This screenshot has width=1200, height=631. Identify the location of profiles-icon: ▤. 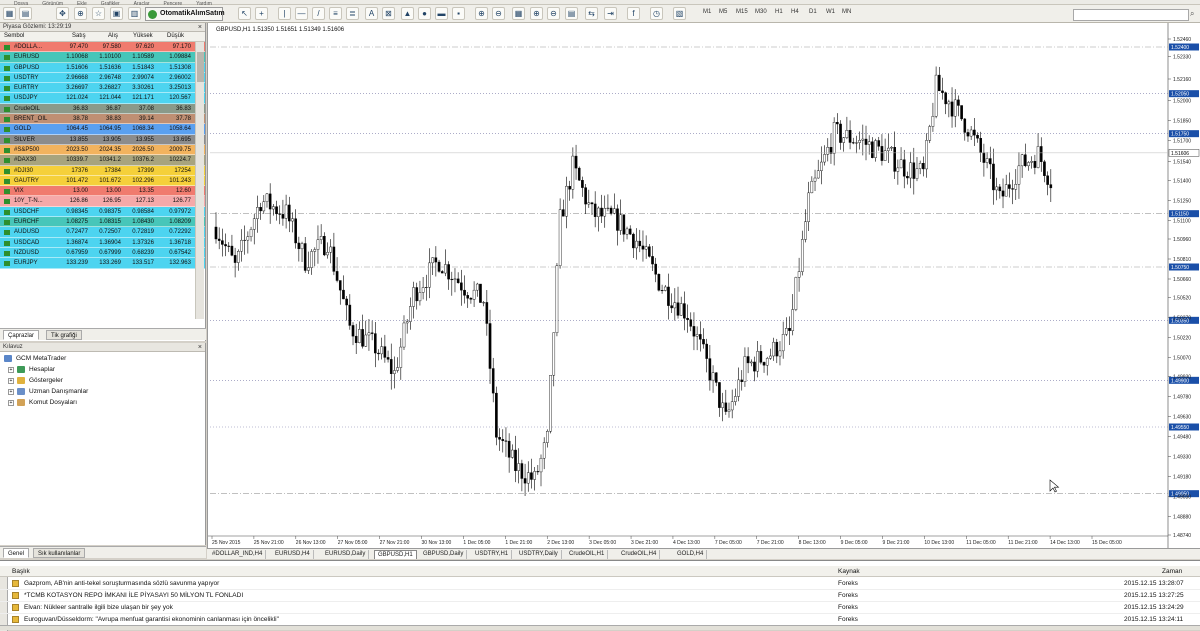
(25, 13).